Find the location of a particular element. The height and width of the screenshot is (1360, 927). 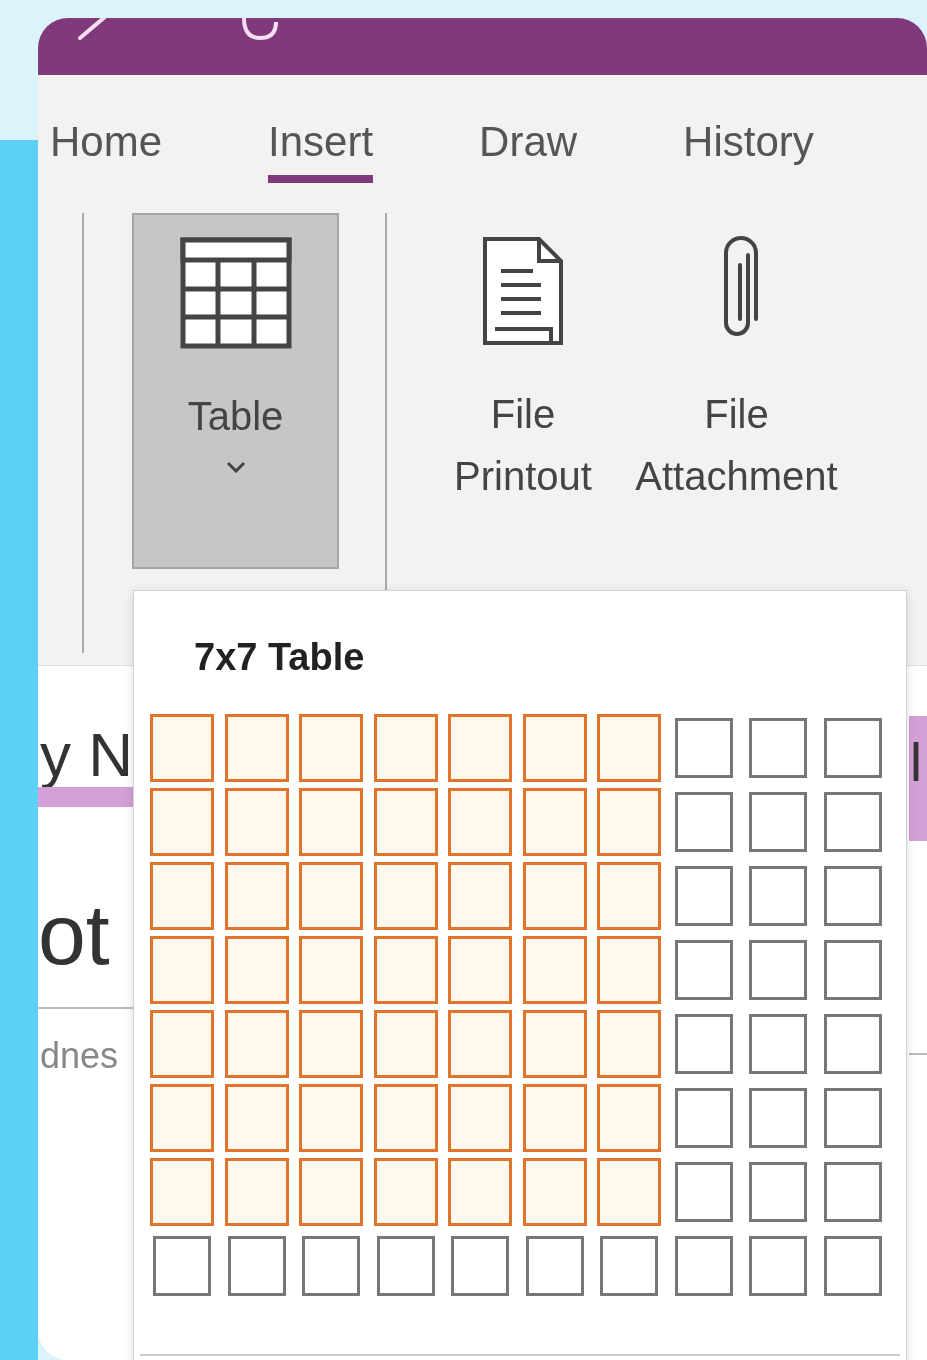

section-tab: l is located at coordinates (918, 778).